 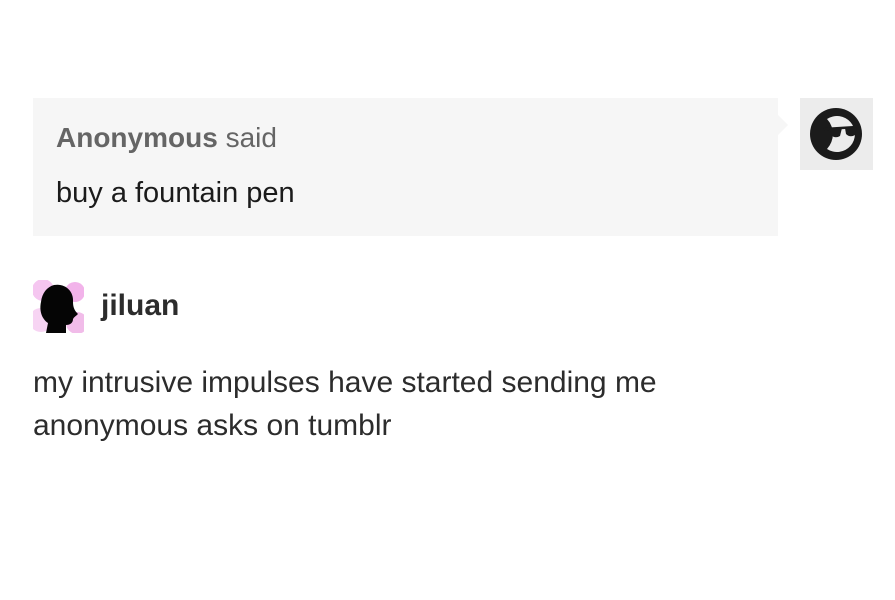 I want to click on post-answer-line: anonymous asks on tumblr, so click(x=212, y=425).